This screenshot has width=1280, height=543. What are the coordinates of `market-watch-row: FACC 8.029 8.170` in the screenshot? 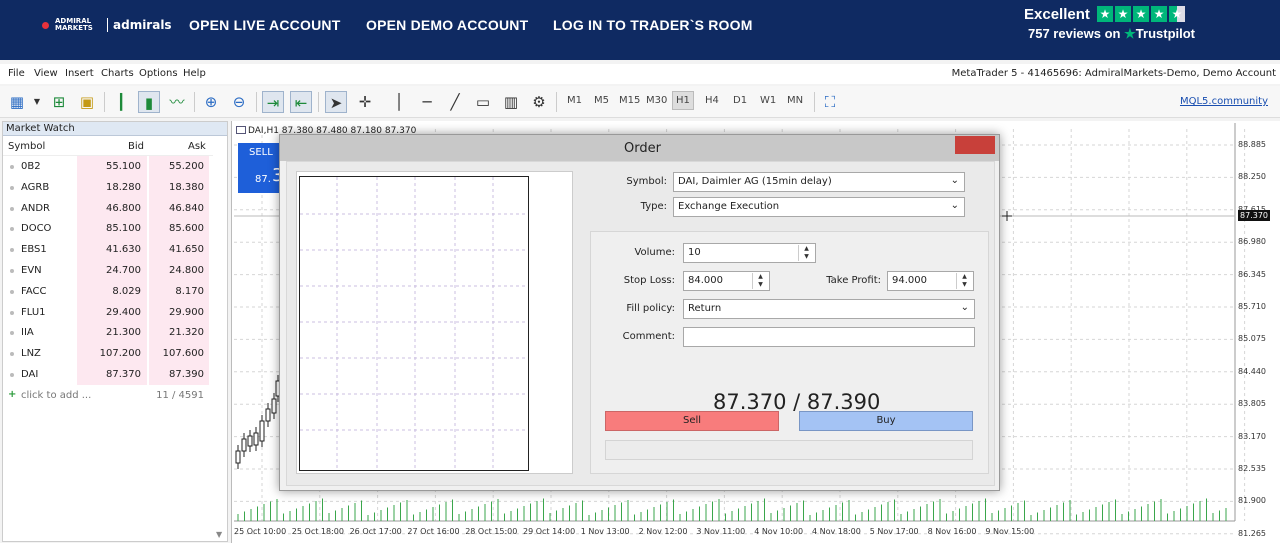 It's located at (115, 291).